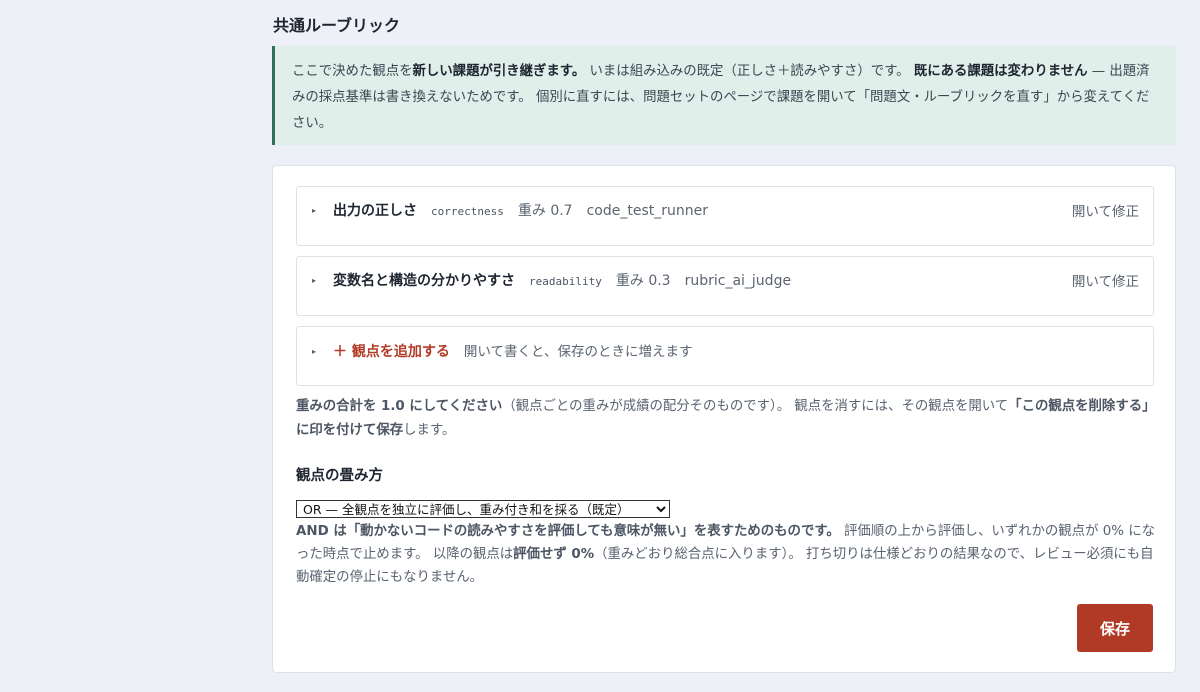 Image resolution: width=1200 pixels, height=692 pixels. I want to click on criterion-key: readability, so click(565, 281).